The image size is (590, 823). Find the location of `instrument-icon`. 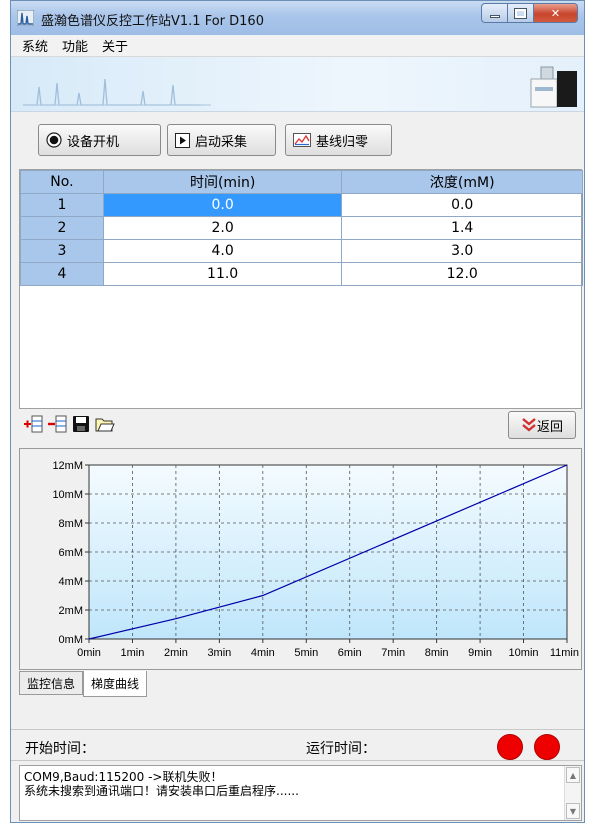

instrument-icon is located at coordinates (553, 87).